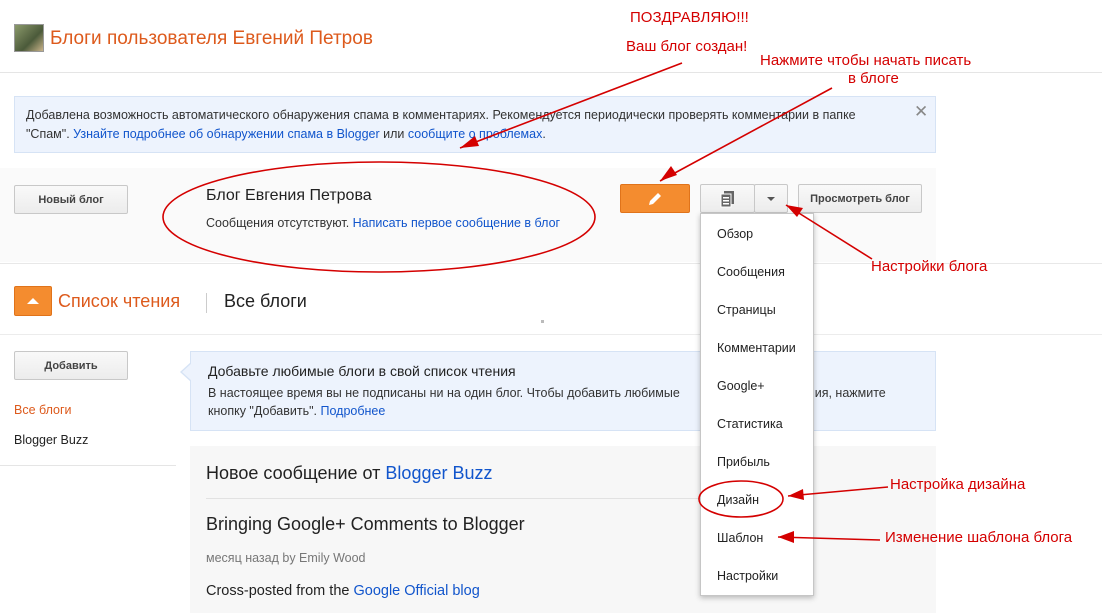  I want to click on reading-list-title: Список чтения, so click(119, 301).